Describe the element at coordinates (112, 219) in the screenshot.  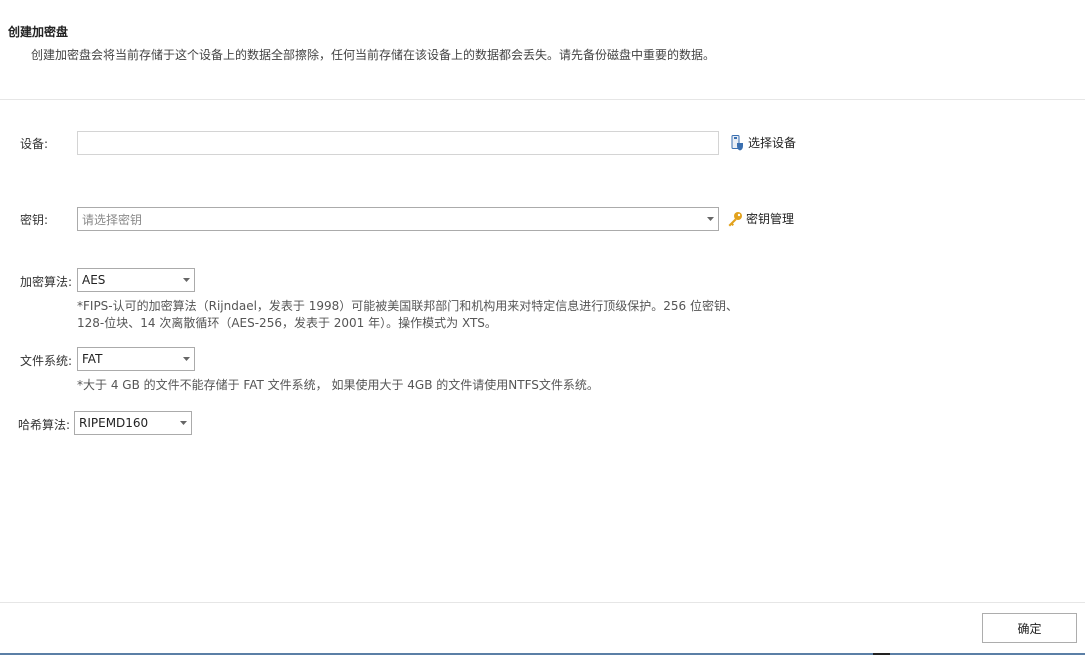
I see `key-select-placeholder: 请选择密钥` at that location.